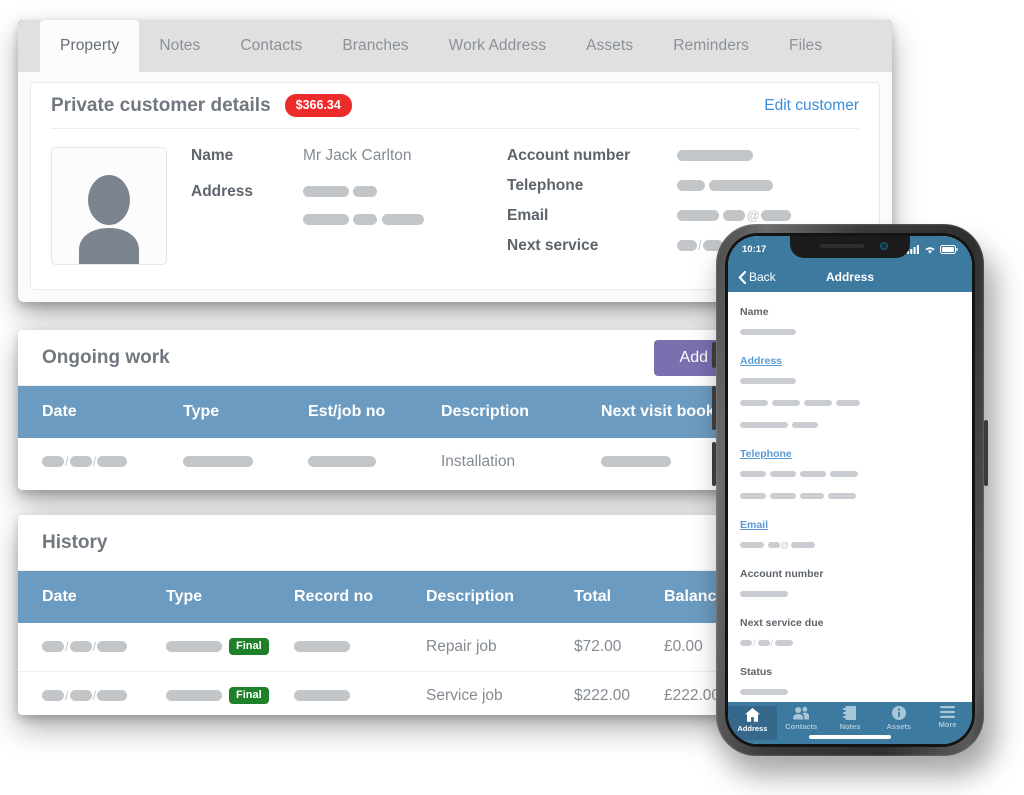 Image resolution: width=1024 pixels, height=795 pixels. I want to click on people-icon, so click(801, 713).